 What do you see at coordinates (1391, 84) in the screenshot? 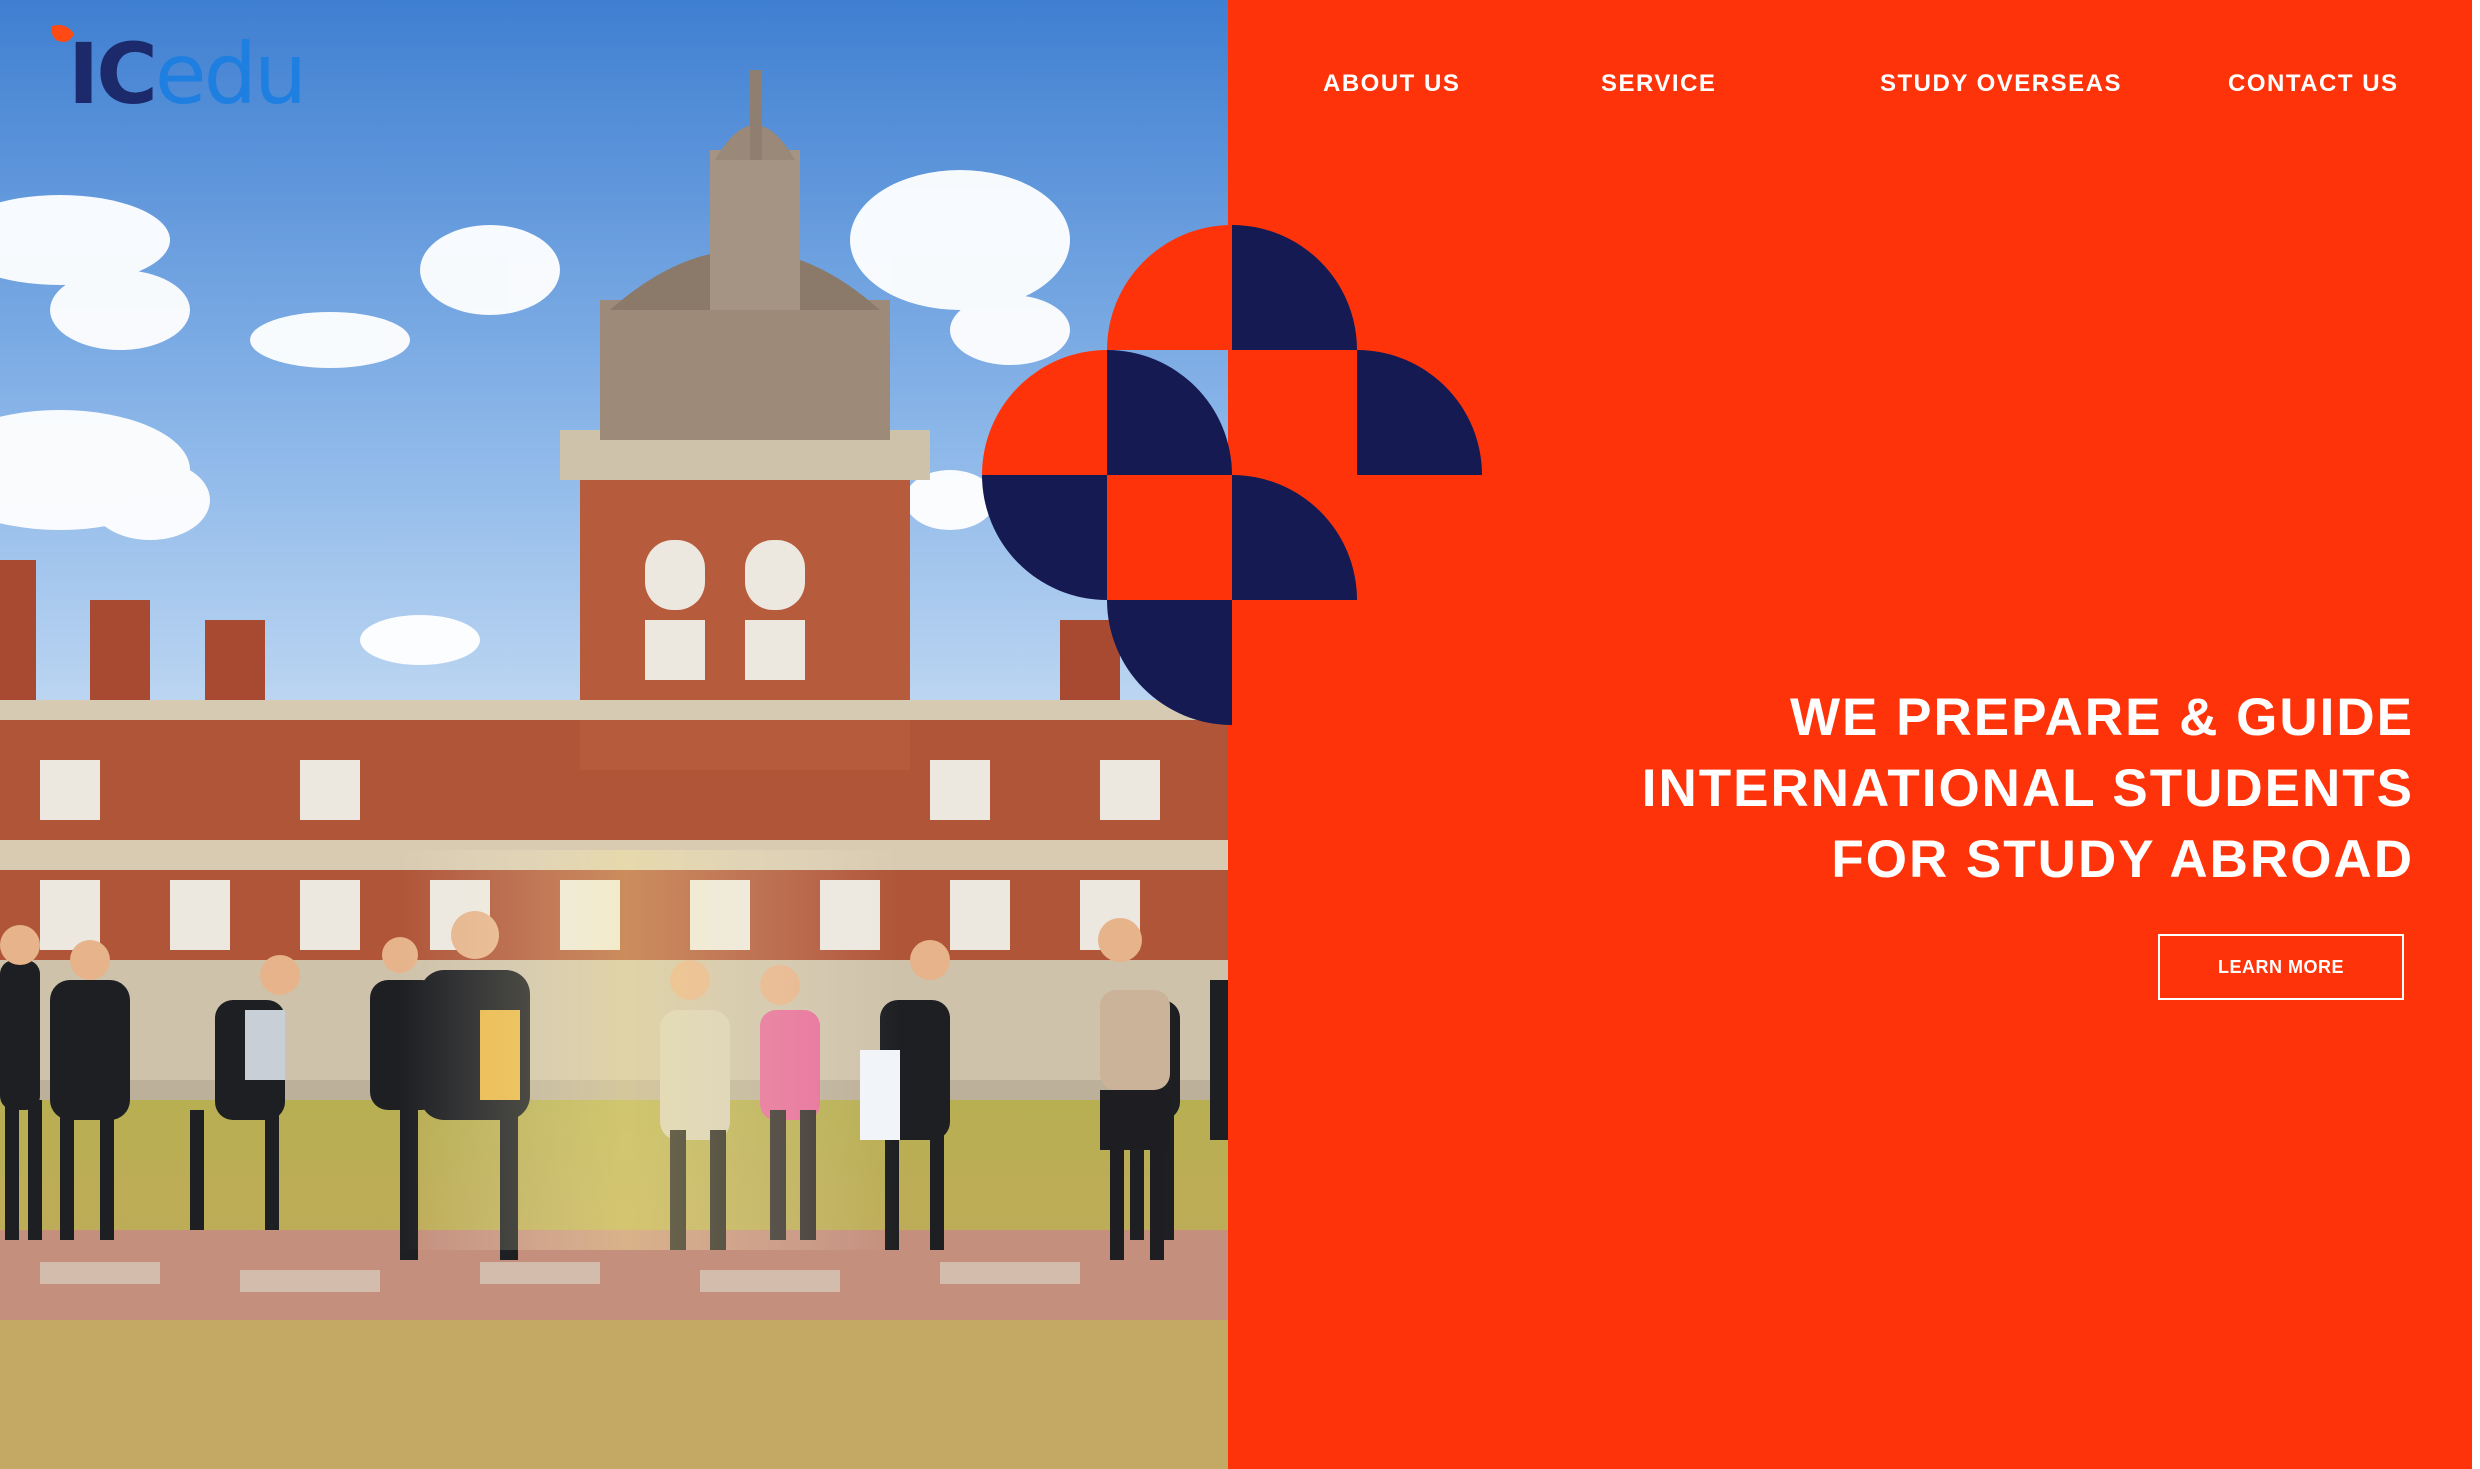
I see `nav-about-us: ABOUT US` at bounding box center [1391, 84].